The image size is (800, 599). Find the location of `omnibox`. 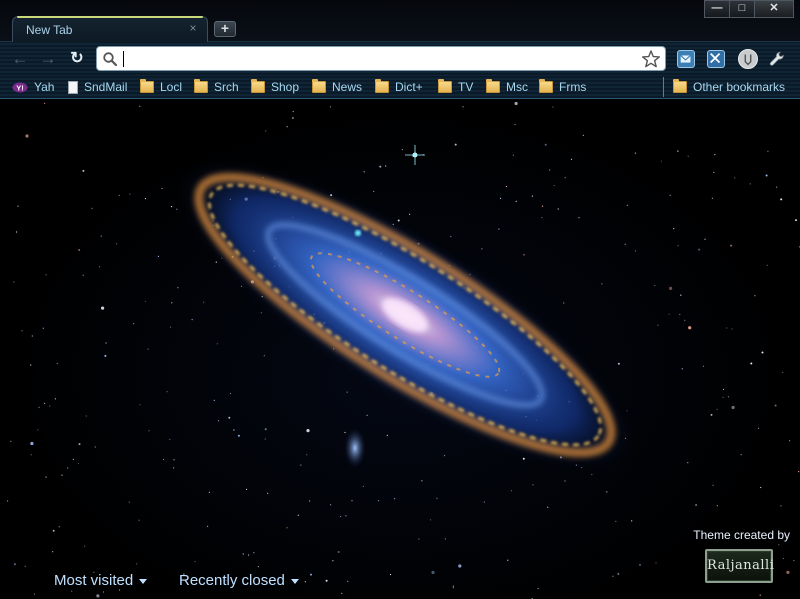

omnibox is located at coordinates (381, 58).